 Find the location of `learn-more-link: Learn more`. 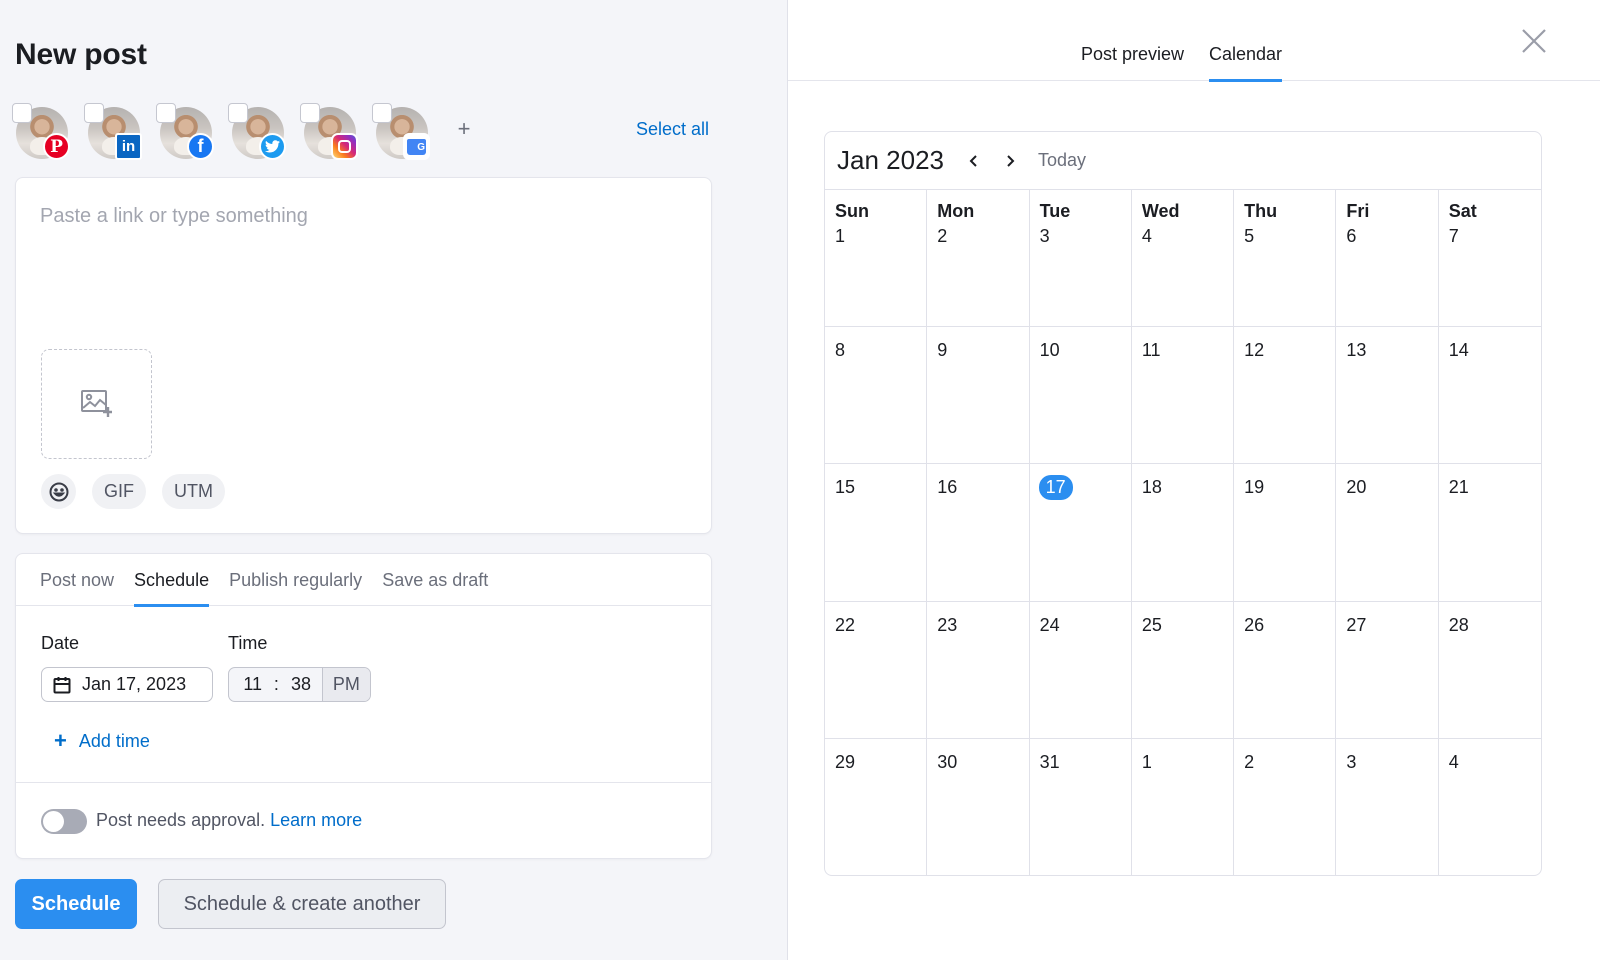

learn-more-link: Learn more is located at coordinates (316, 820).